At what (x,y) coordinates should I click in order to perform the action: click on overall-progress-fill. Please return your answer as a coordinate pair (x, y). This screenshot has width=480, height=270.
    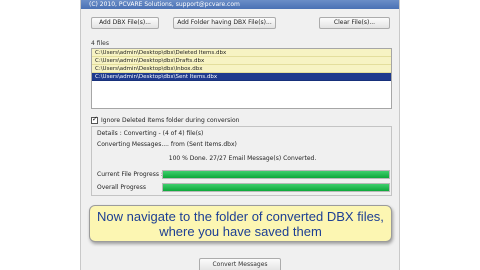
    Looking at the image, I should click on (276, 187).